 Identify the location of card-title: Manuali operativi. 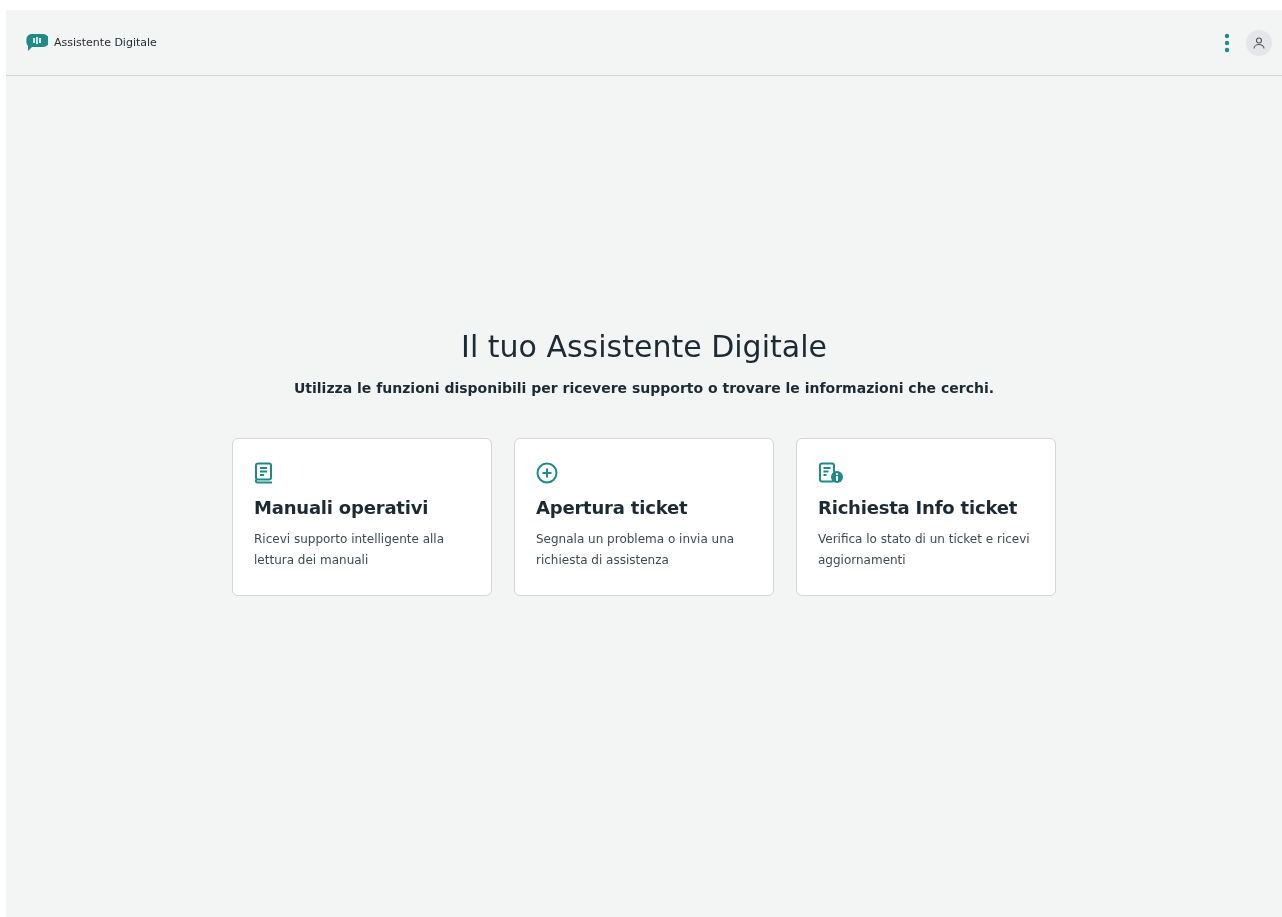
(342, 507).